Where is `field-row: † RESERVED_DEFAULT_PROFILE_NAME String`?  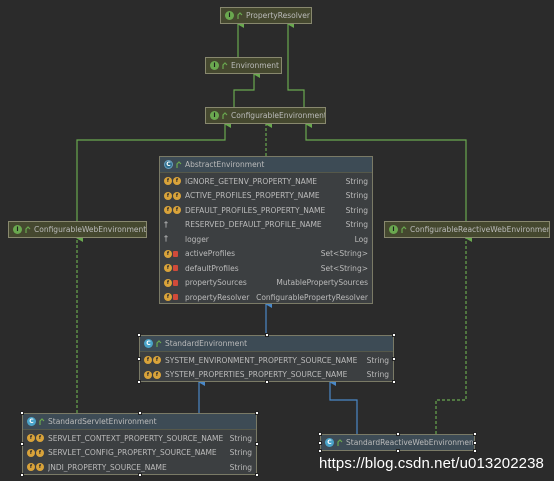 field-row: † RESERVED_DEFAULT_PROFILE_NAME String is located at coordinates (266, 225).